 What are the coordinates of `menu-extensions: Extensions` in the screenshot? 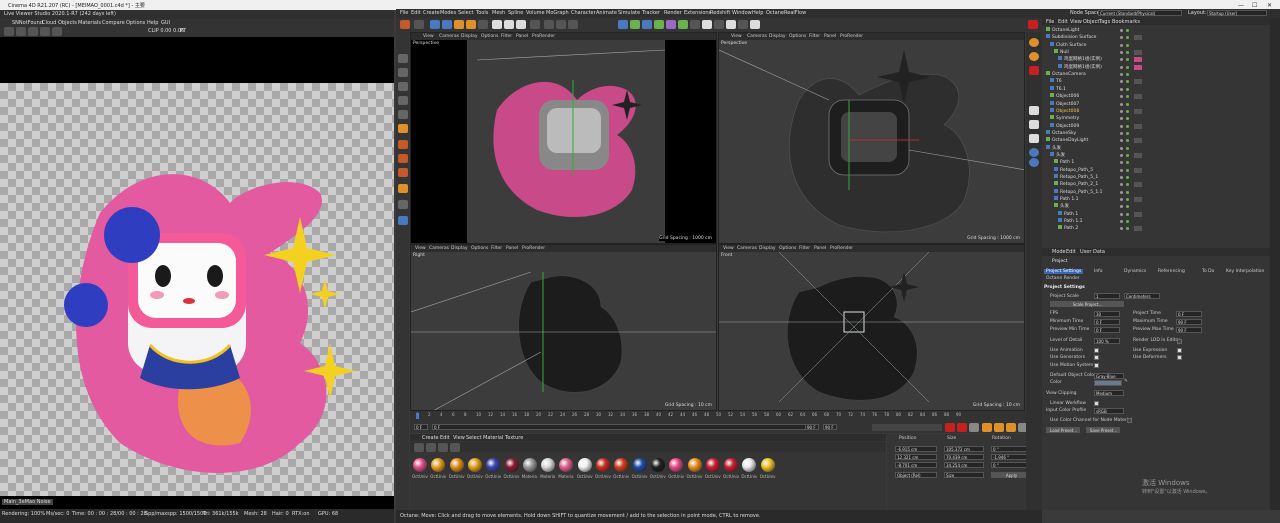 It's located at (697, 13).